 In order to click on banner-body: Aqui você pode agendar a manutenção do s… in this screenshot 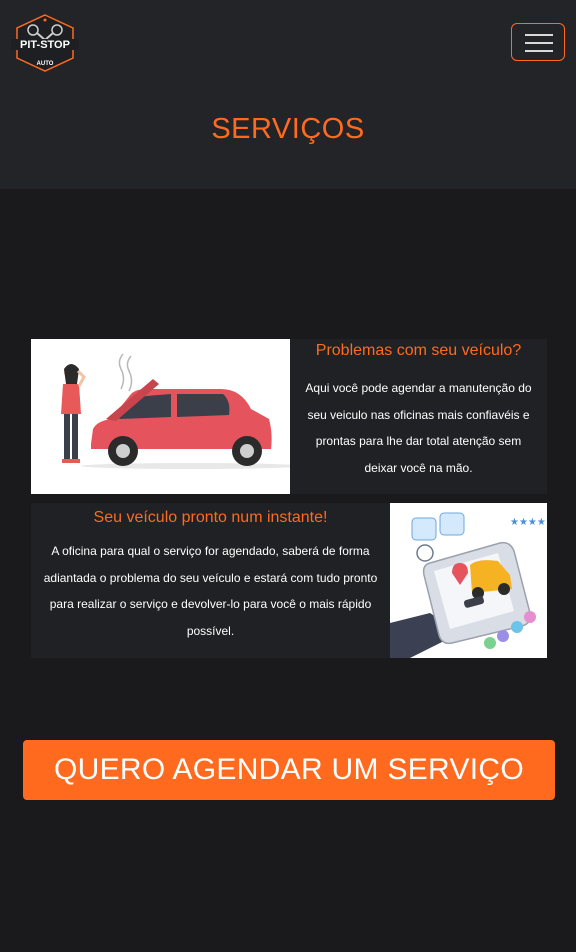, I will do `click(418, 428)`.